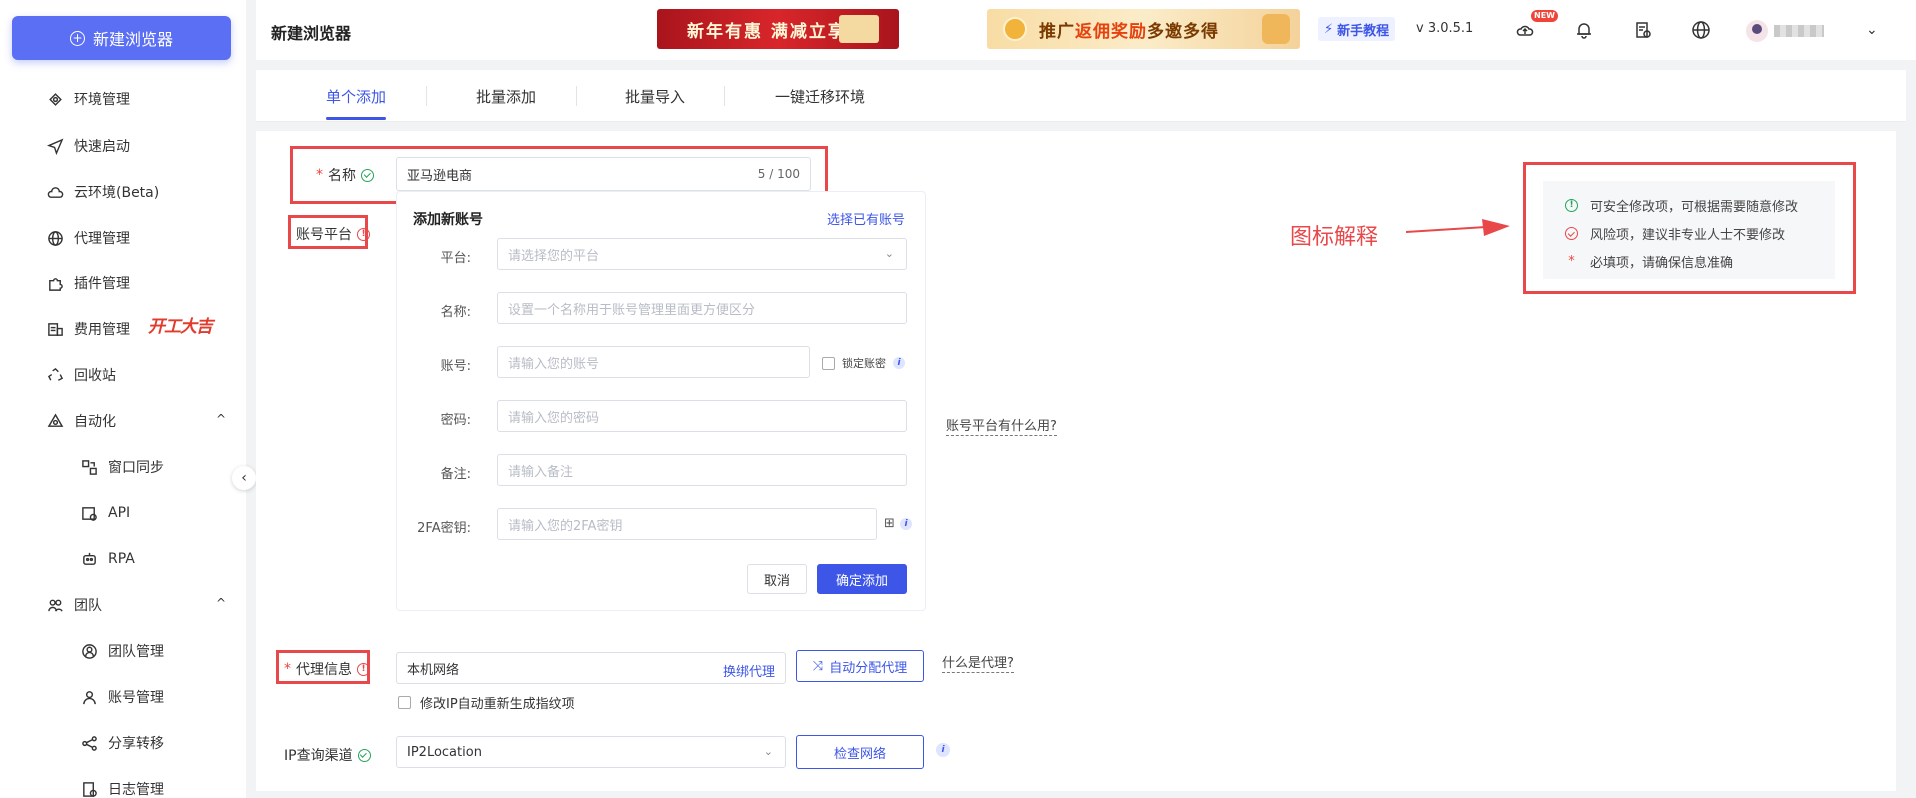  What do you see at coordinates (497, 704) in the screenshot?
I see `ip-regen-label: 修改IP自动重新生成指纹项` at bounding box center [497, 704].